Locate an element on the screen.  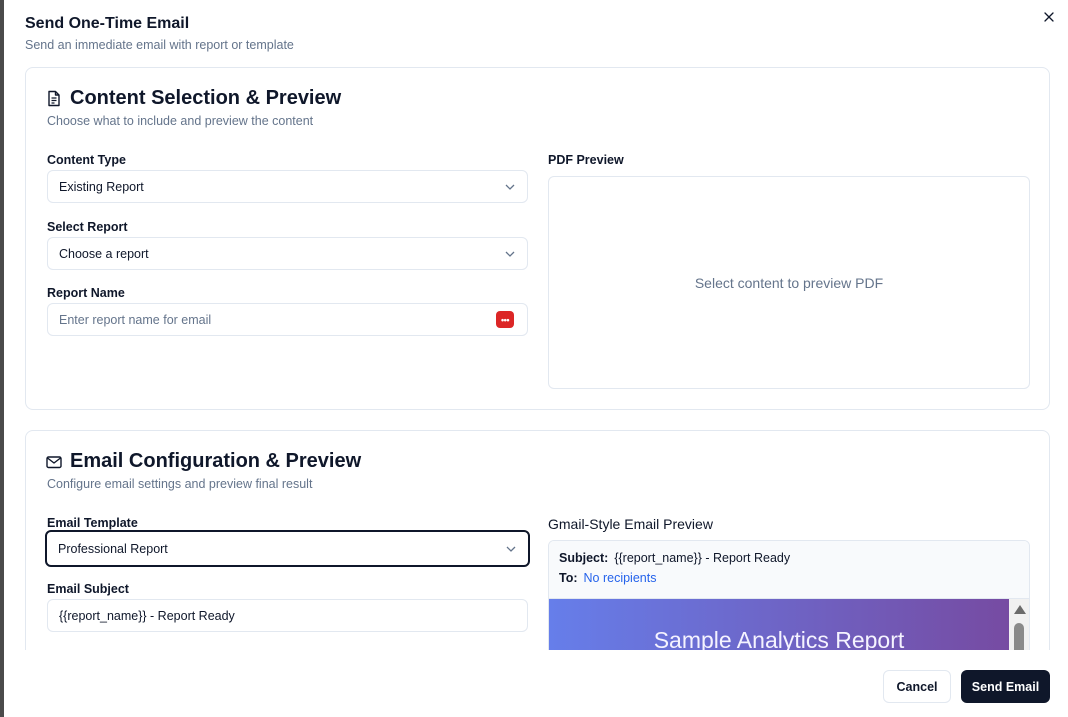
mail-icon is located at coordinates (54, 461).